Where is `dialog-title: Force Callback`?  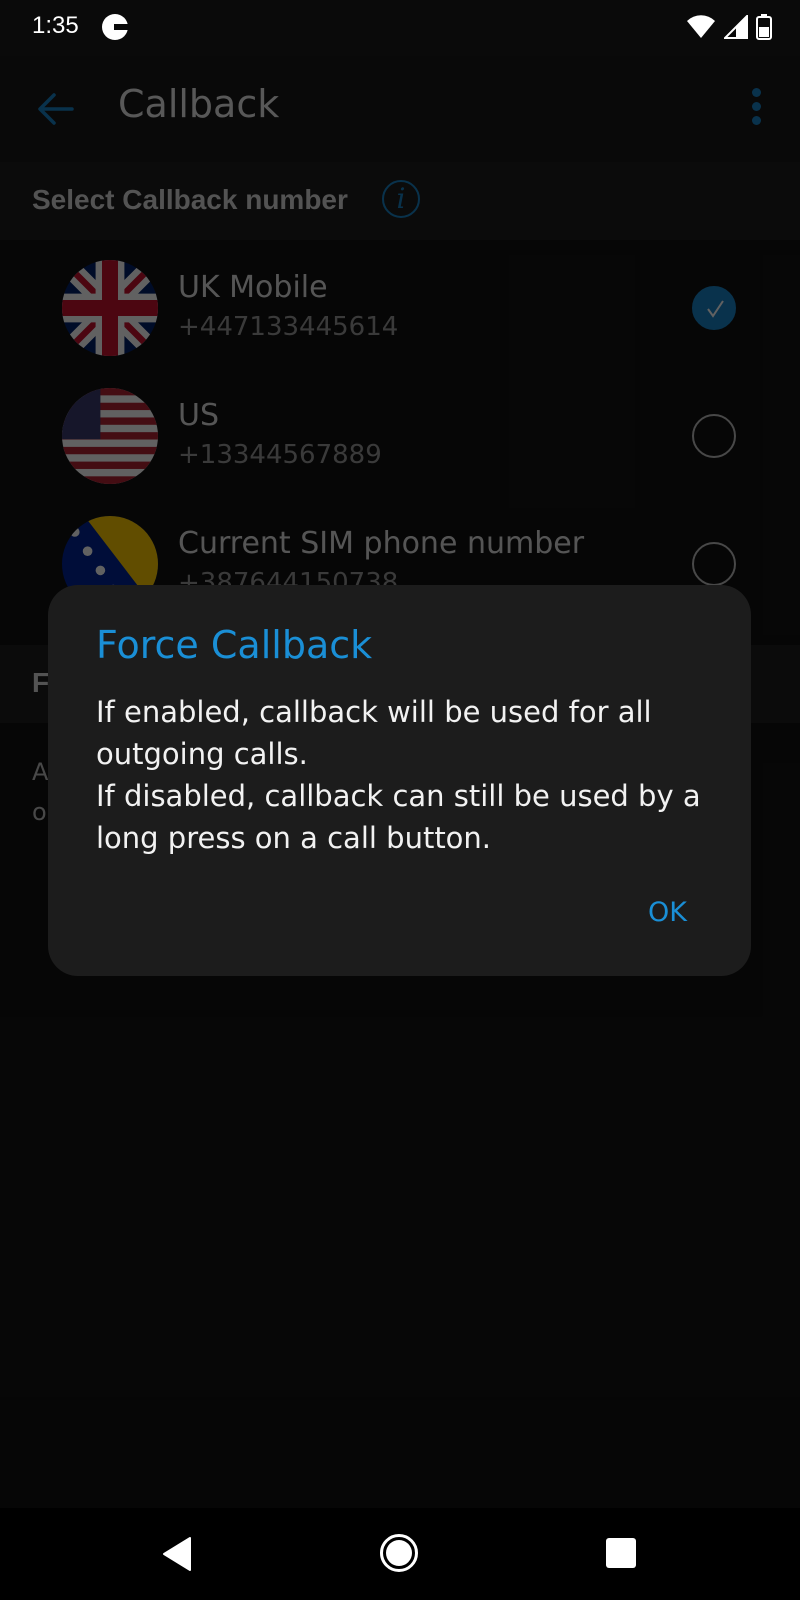 dialog-title: Force Callback is located at coordinates (234, 645).